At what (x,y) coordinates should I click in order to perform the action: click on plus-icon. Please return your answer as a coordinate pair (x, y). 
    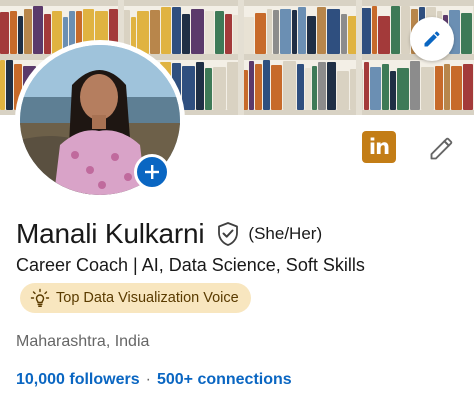
    Looking at the image, I should click on (152, 172).